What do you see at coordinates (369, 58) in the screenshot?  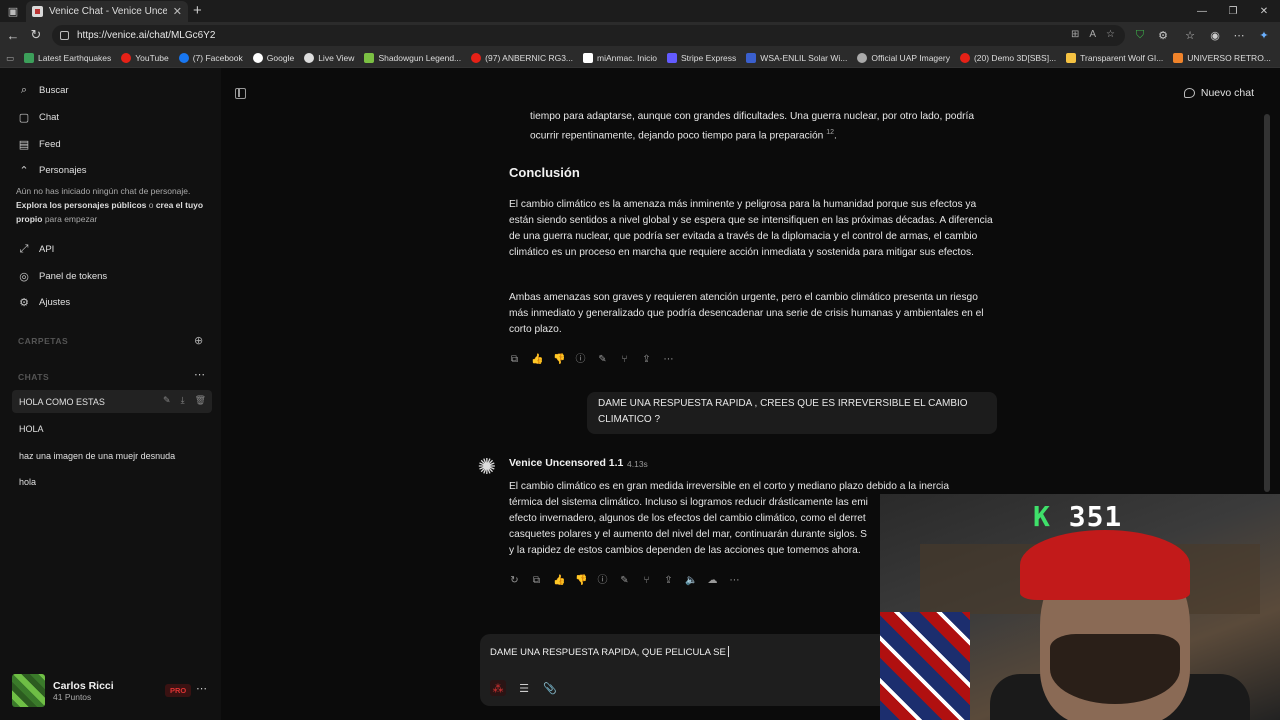 I see `shadowgun-icon` at bounding box center [369, 58].